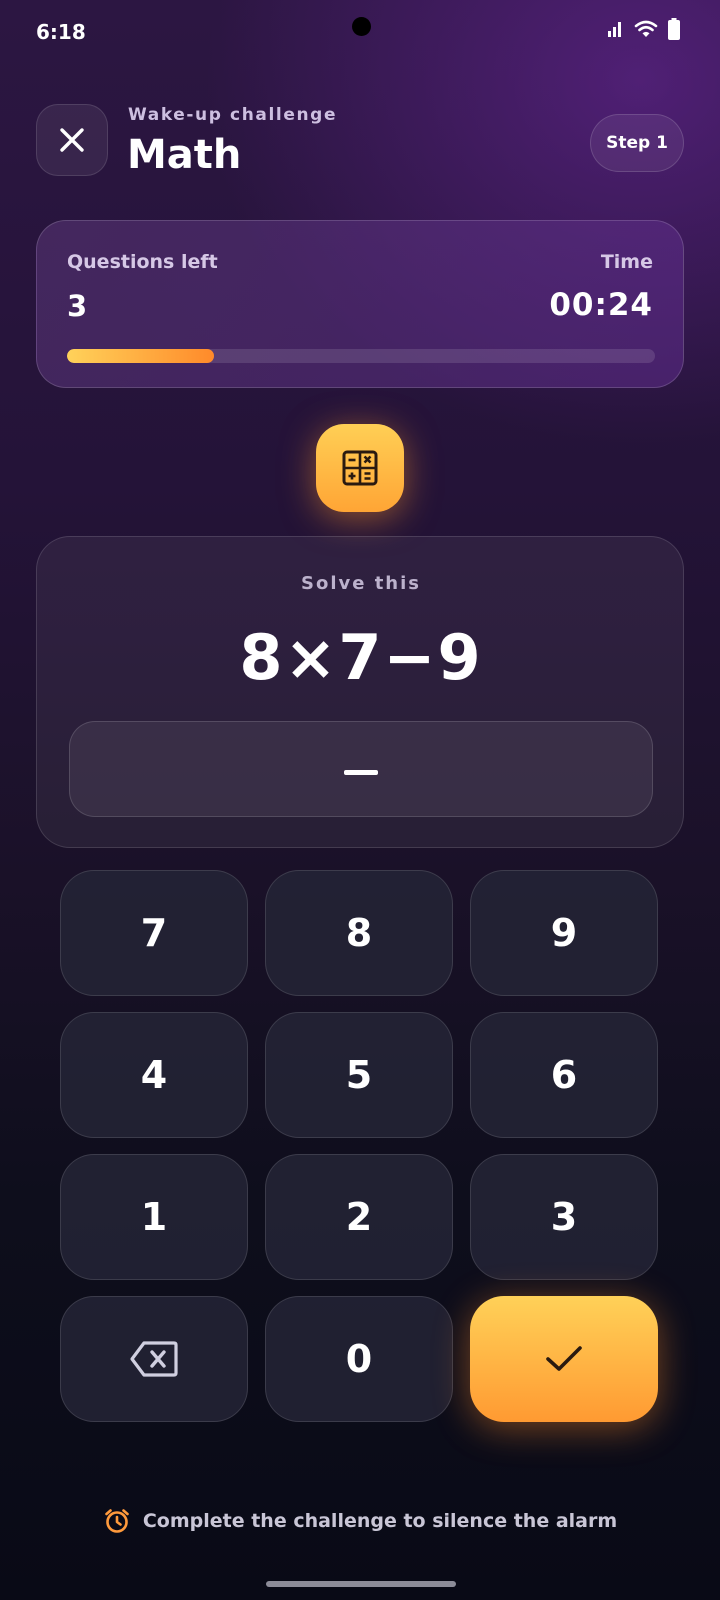 The height and width of the screenshot is (1600, 720). What do you see at coordinates (154, 933) in the screenshot?
I see `key-7: 7` at bounding box center [154, 933].